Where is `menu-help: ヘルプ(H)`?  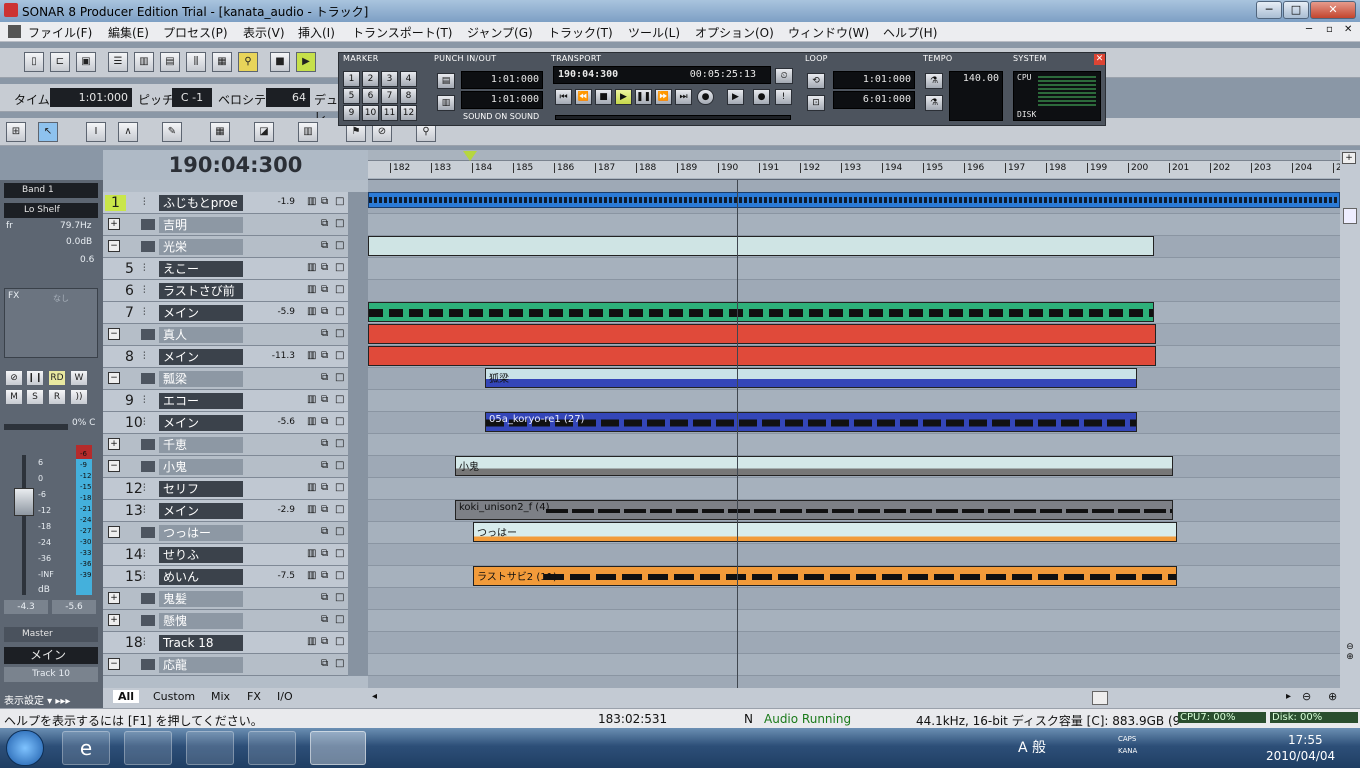 menu-help: ヘルプ(H) is located at coordinates (910, 32).